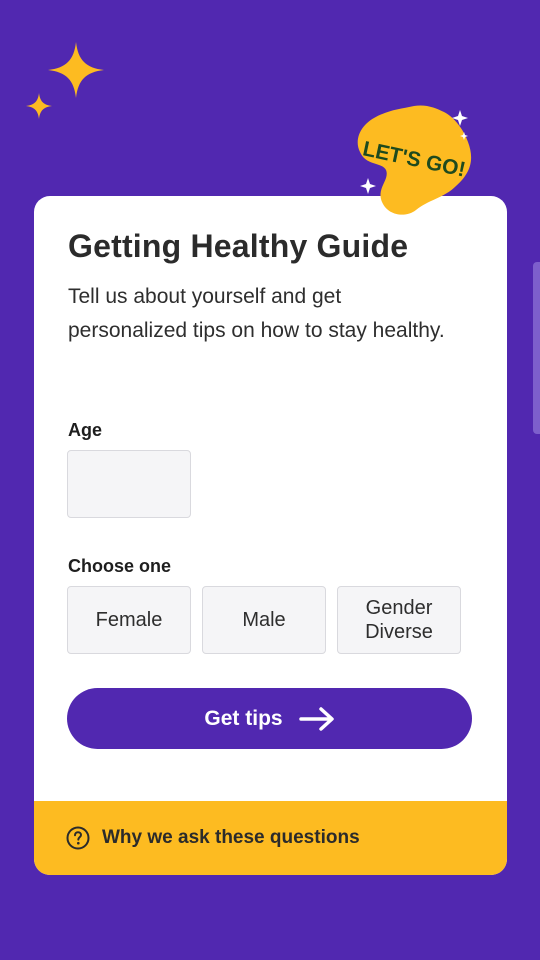  I want to click on age-input, so click(129, 484).